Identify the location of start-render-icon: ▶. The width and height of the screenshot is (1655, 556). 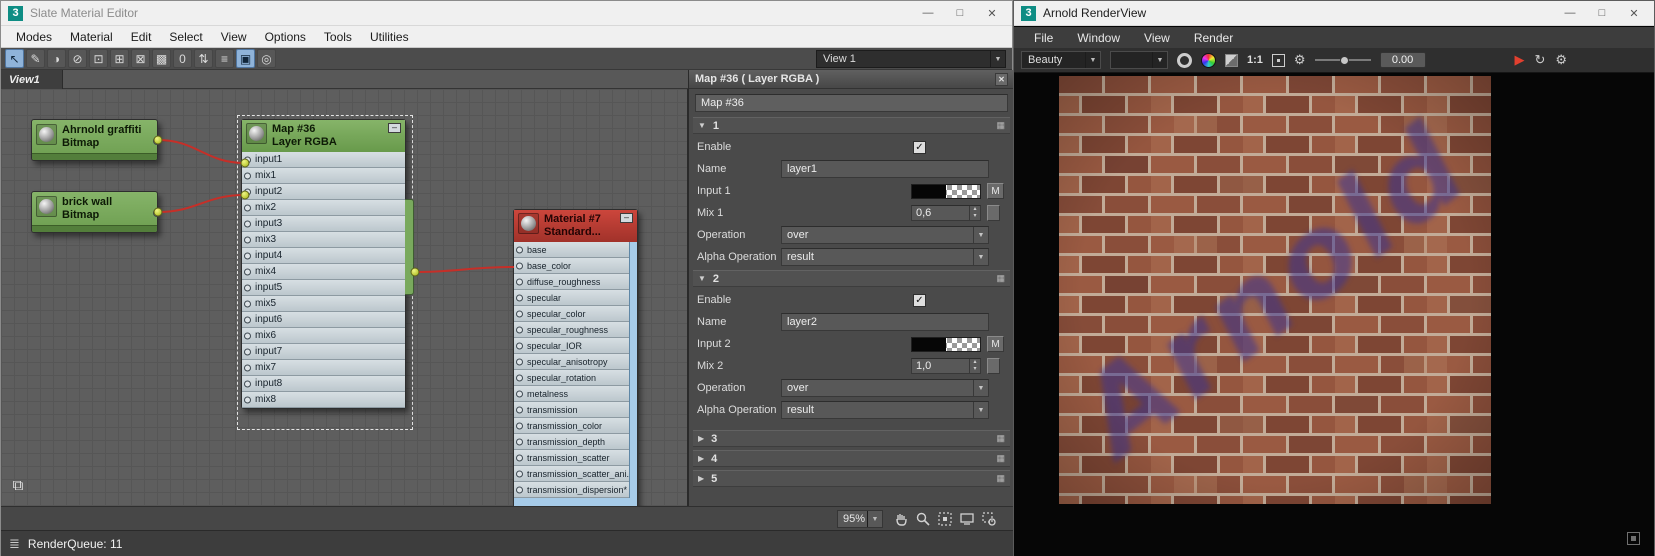
(1519, 60).